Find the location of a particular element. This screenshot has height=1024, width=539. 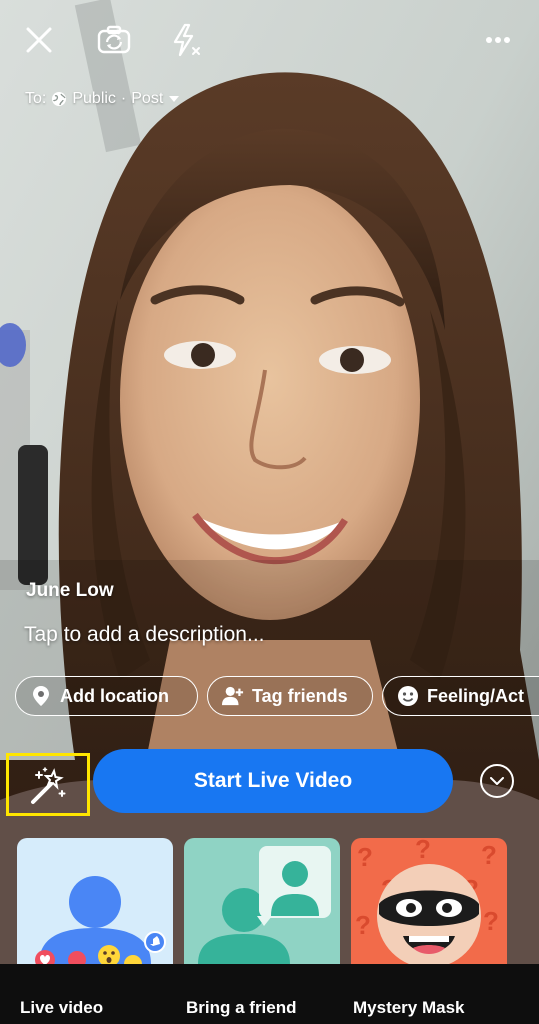

globe-icon is located at coordinates (59, 99).